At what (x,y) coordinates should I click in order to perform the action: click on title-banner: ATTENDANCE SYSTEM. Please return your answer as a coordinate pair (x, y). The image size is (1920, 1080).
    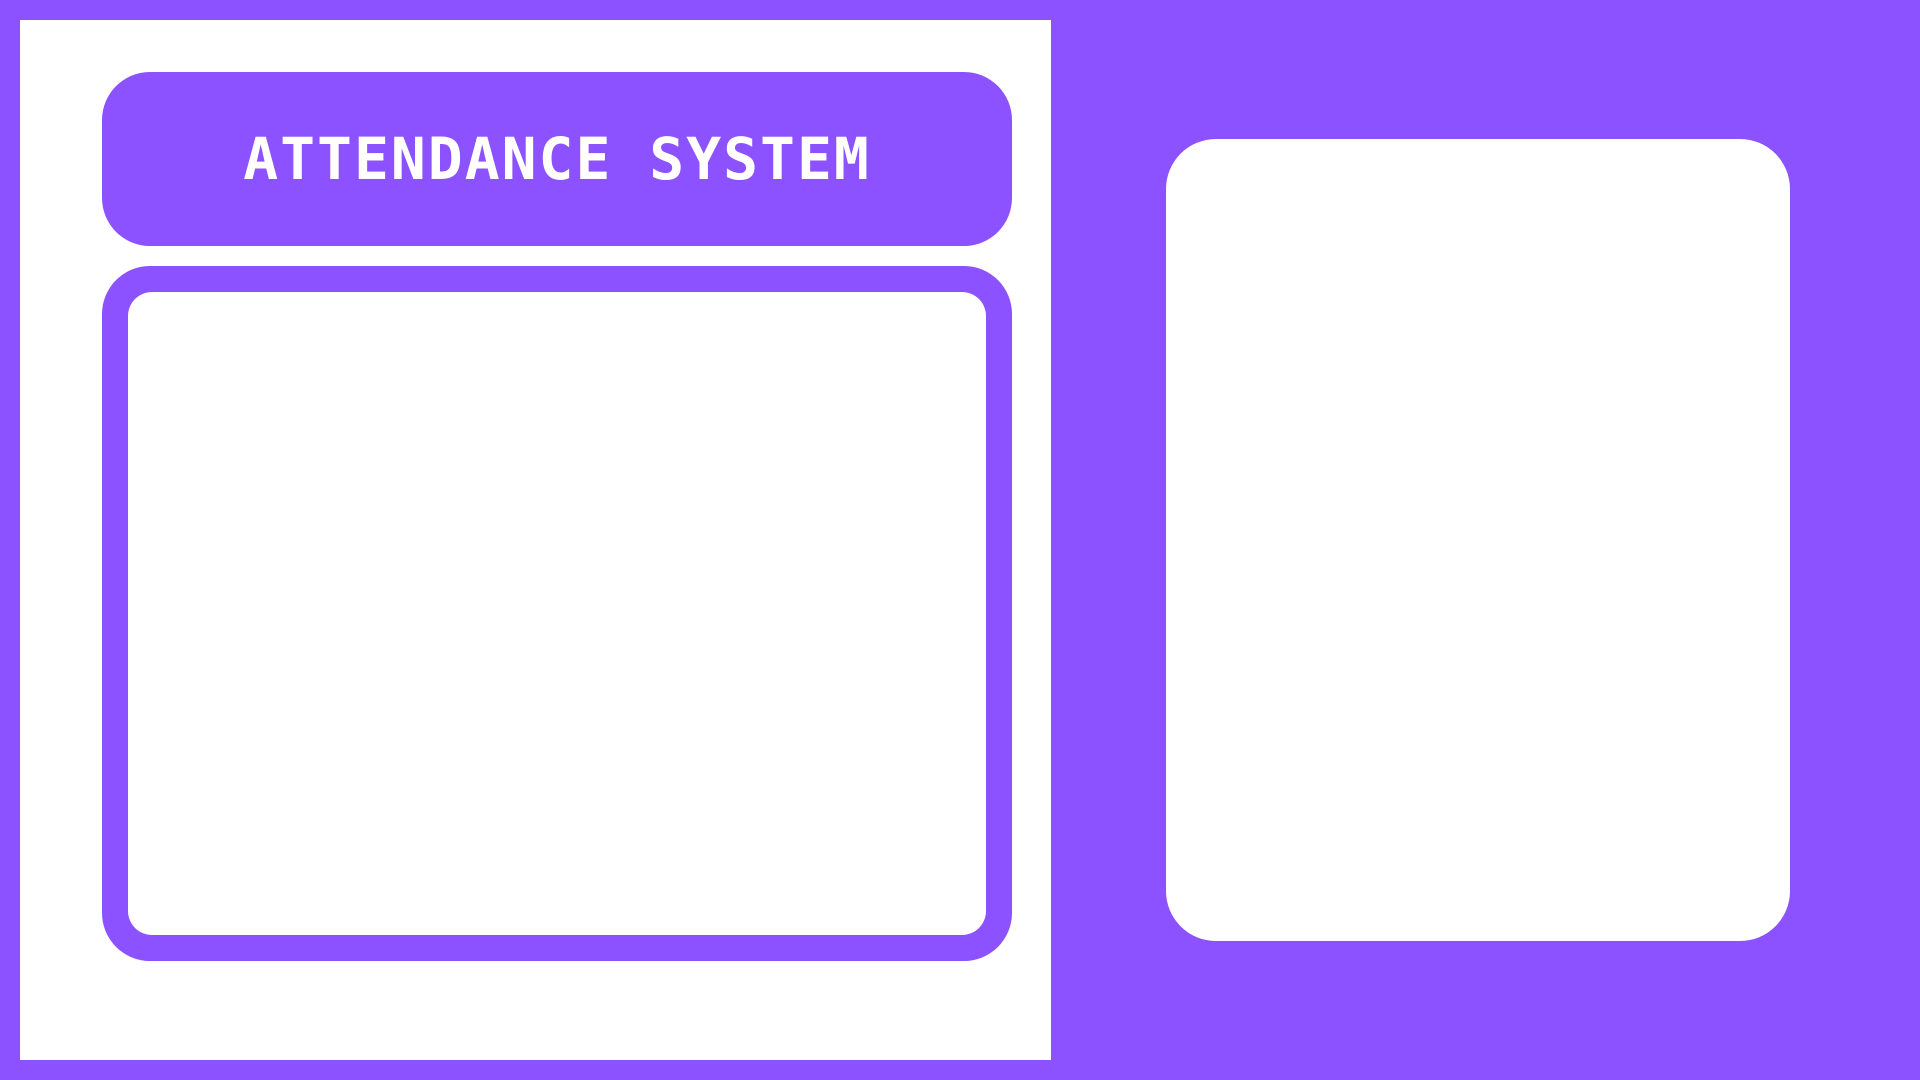
    Looking at the image, I should click on (557, 159).